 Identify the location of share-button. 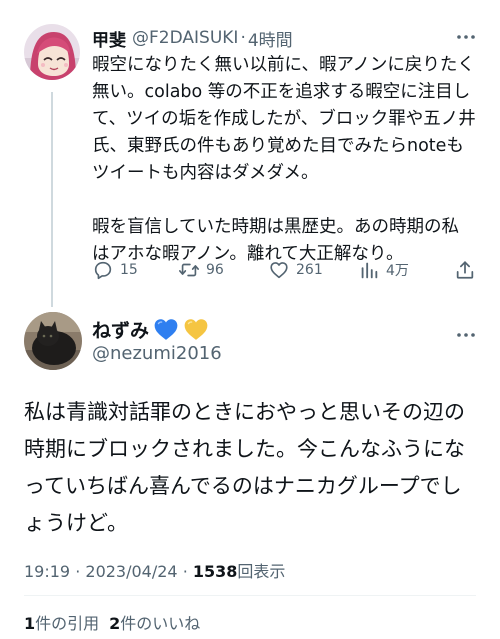
(465, 270).